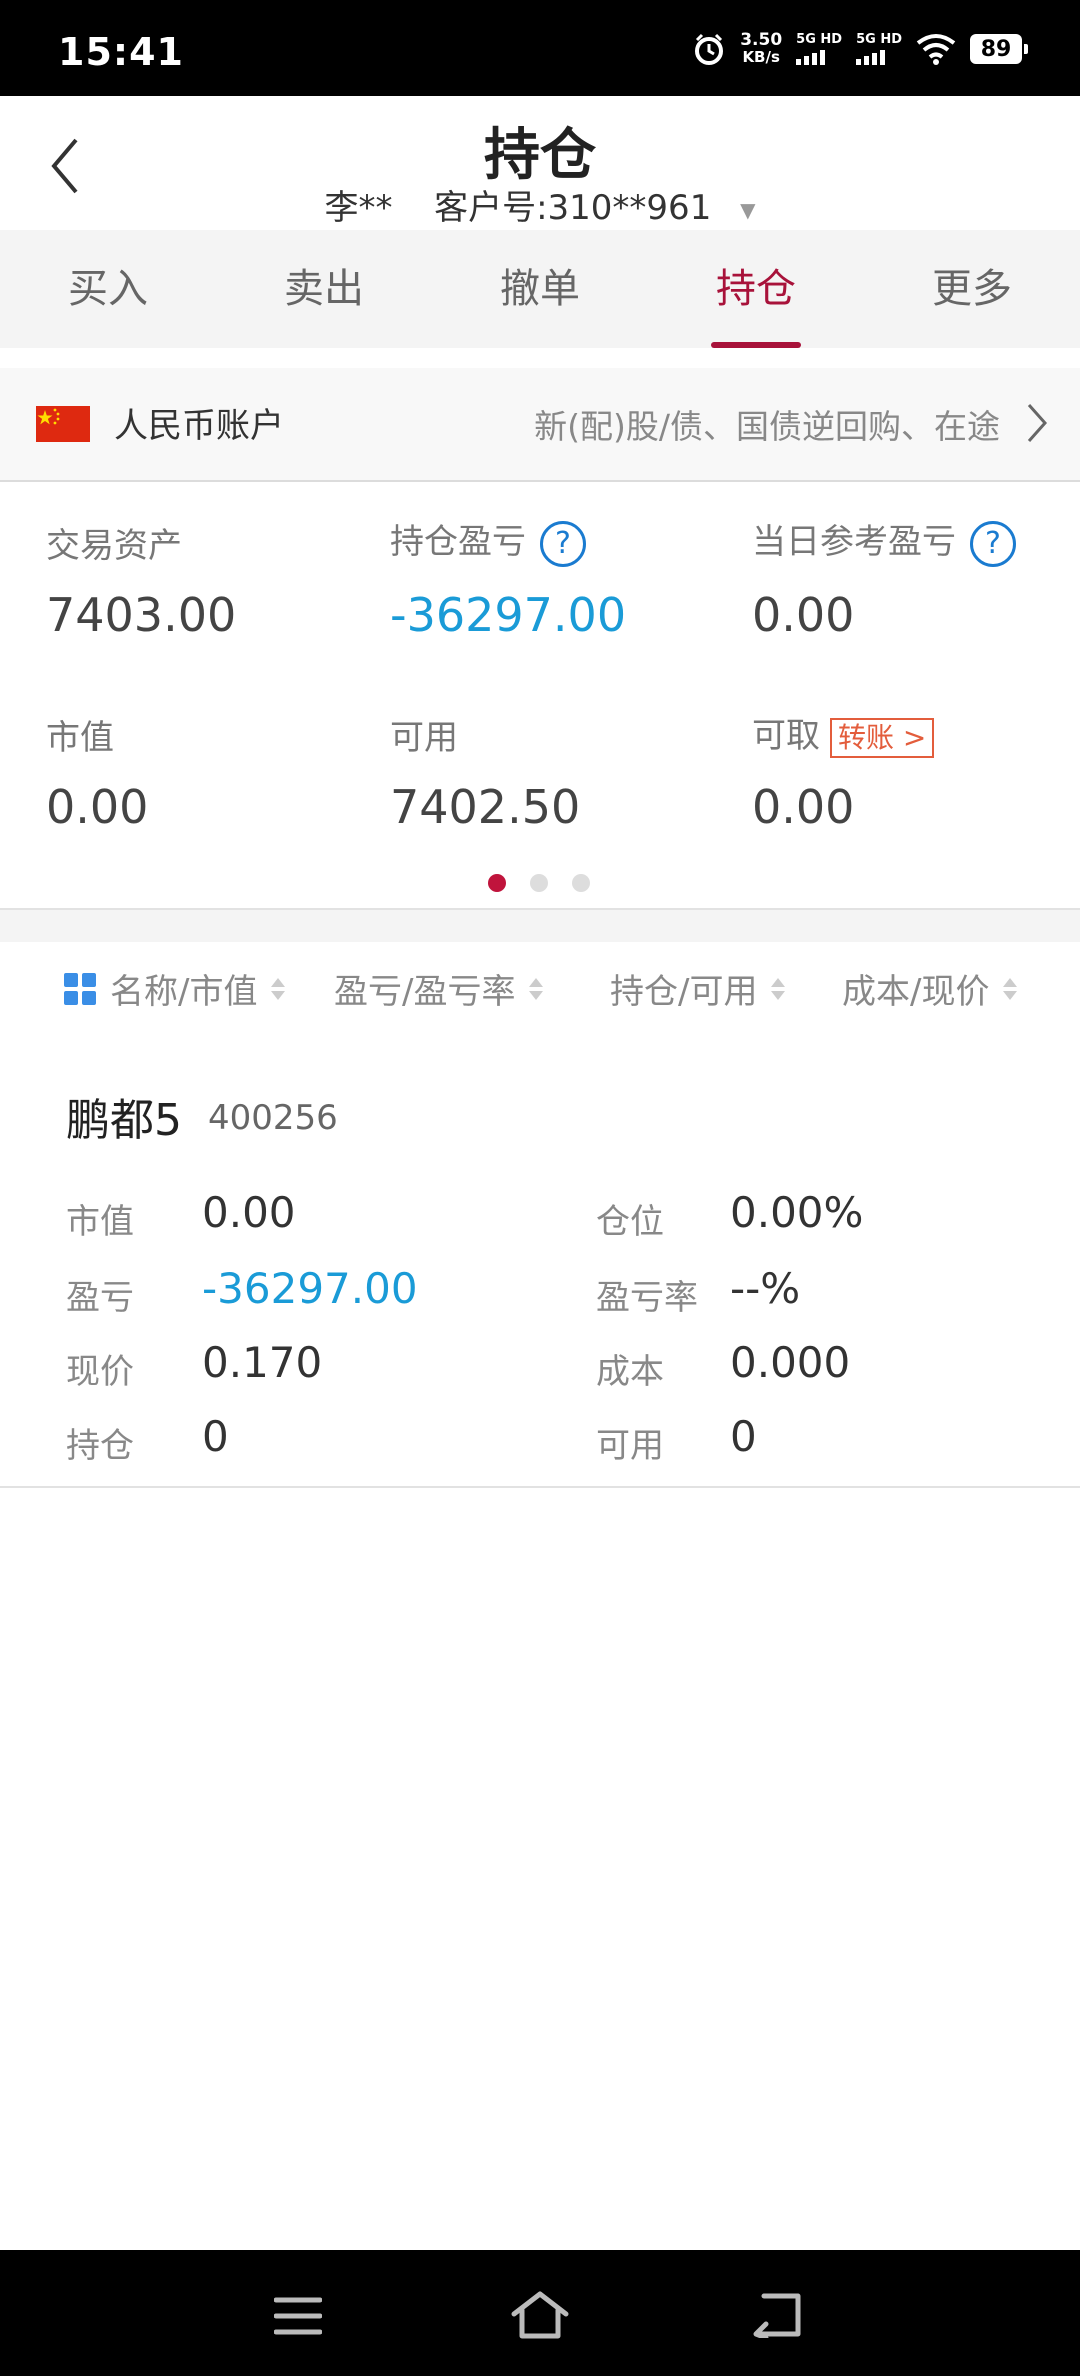  Describe the element at coordinates (485, 807) in the screenshot. I see `available-value: 7402.50` at that location.